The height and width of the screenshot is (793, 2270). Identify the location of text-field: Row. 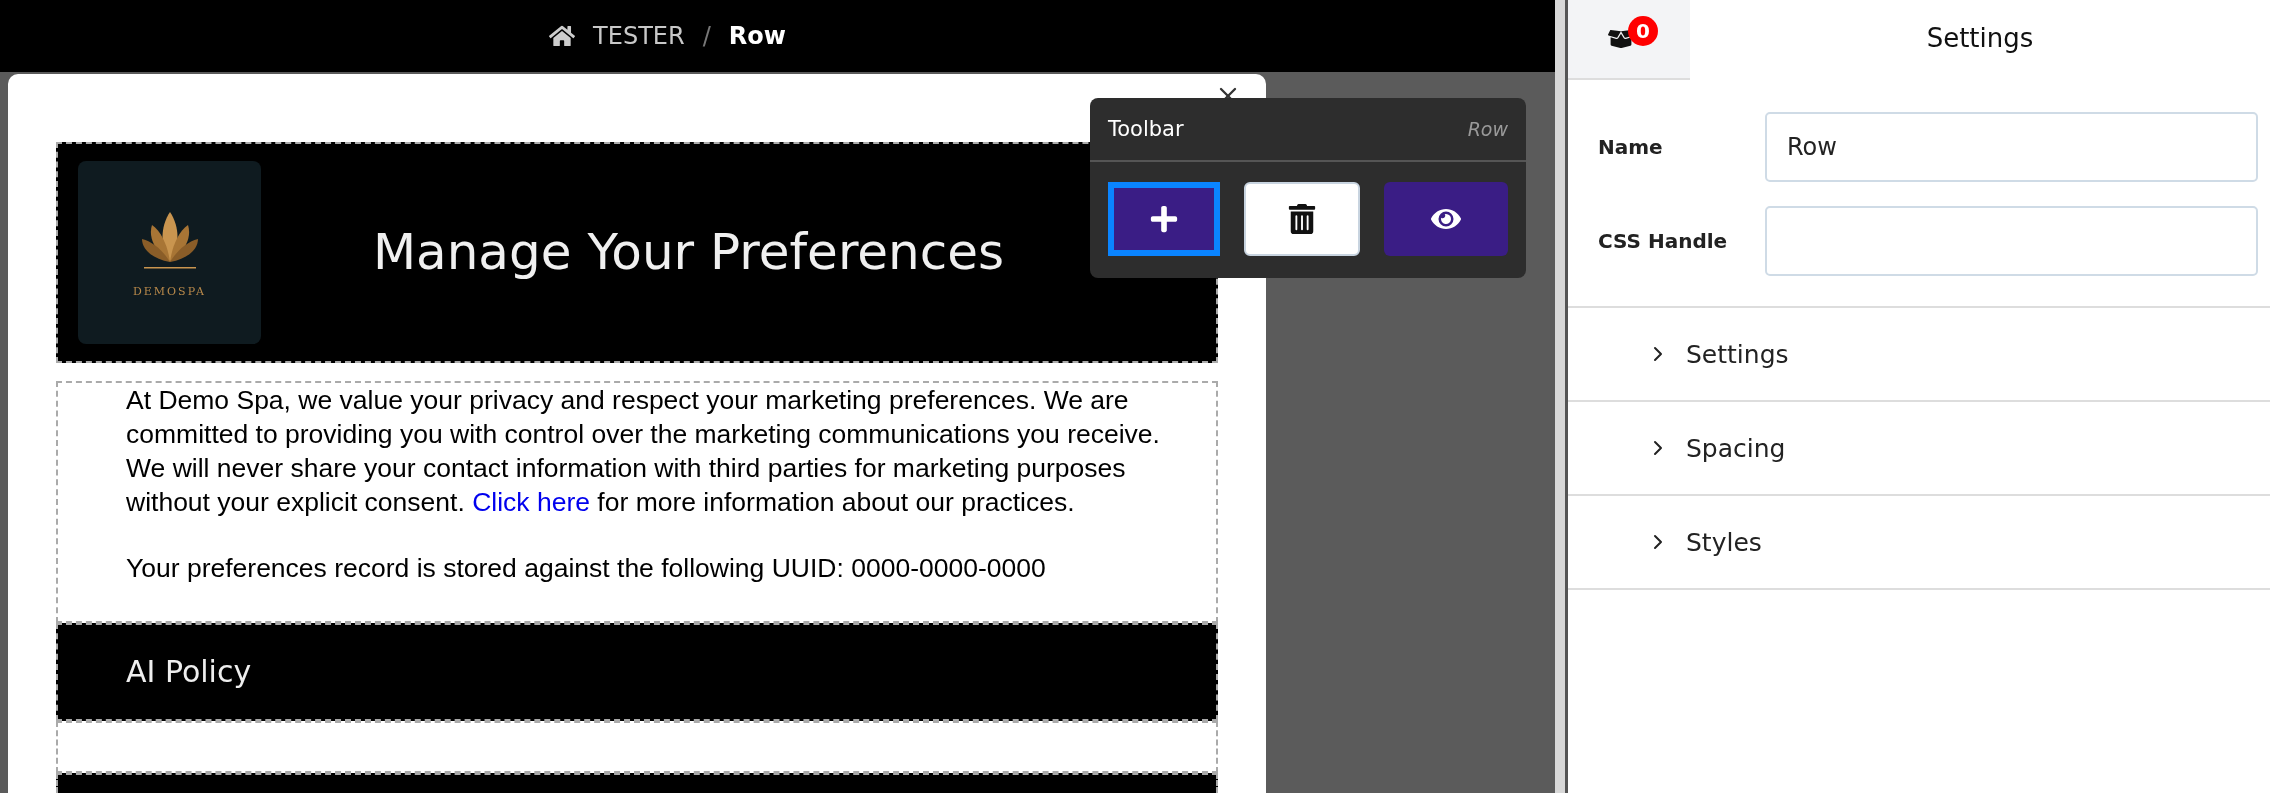
(2011, 147).